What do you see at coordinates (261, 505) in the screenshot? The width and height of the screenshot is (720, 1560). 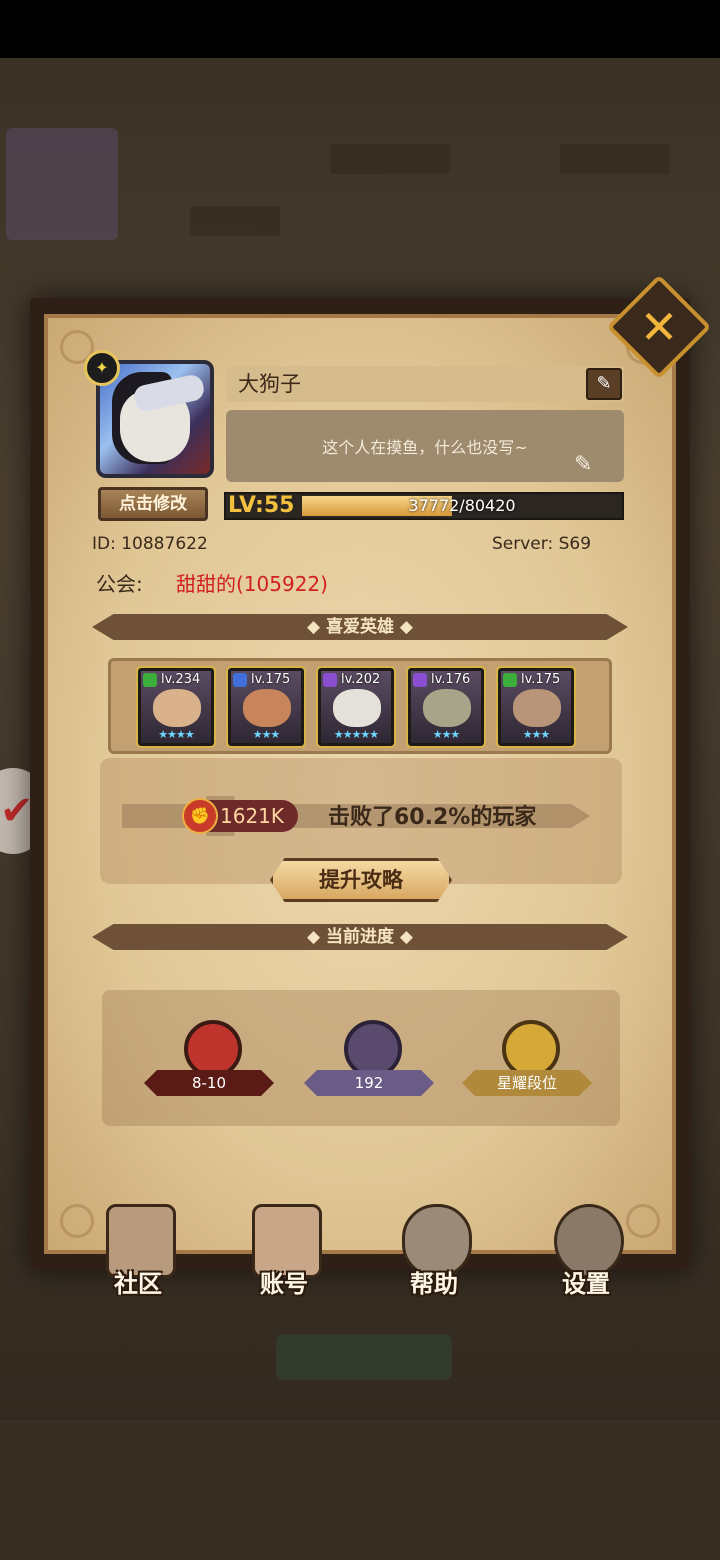 I see `level-label: LV:55` at bounding box center [261, 505].